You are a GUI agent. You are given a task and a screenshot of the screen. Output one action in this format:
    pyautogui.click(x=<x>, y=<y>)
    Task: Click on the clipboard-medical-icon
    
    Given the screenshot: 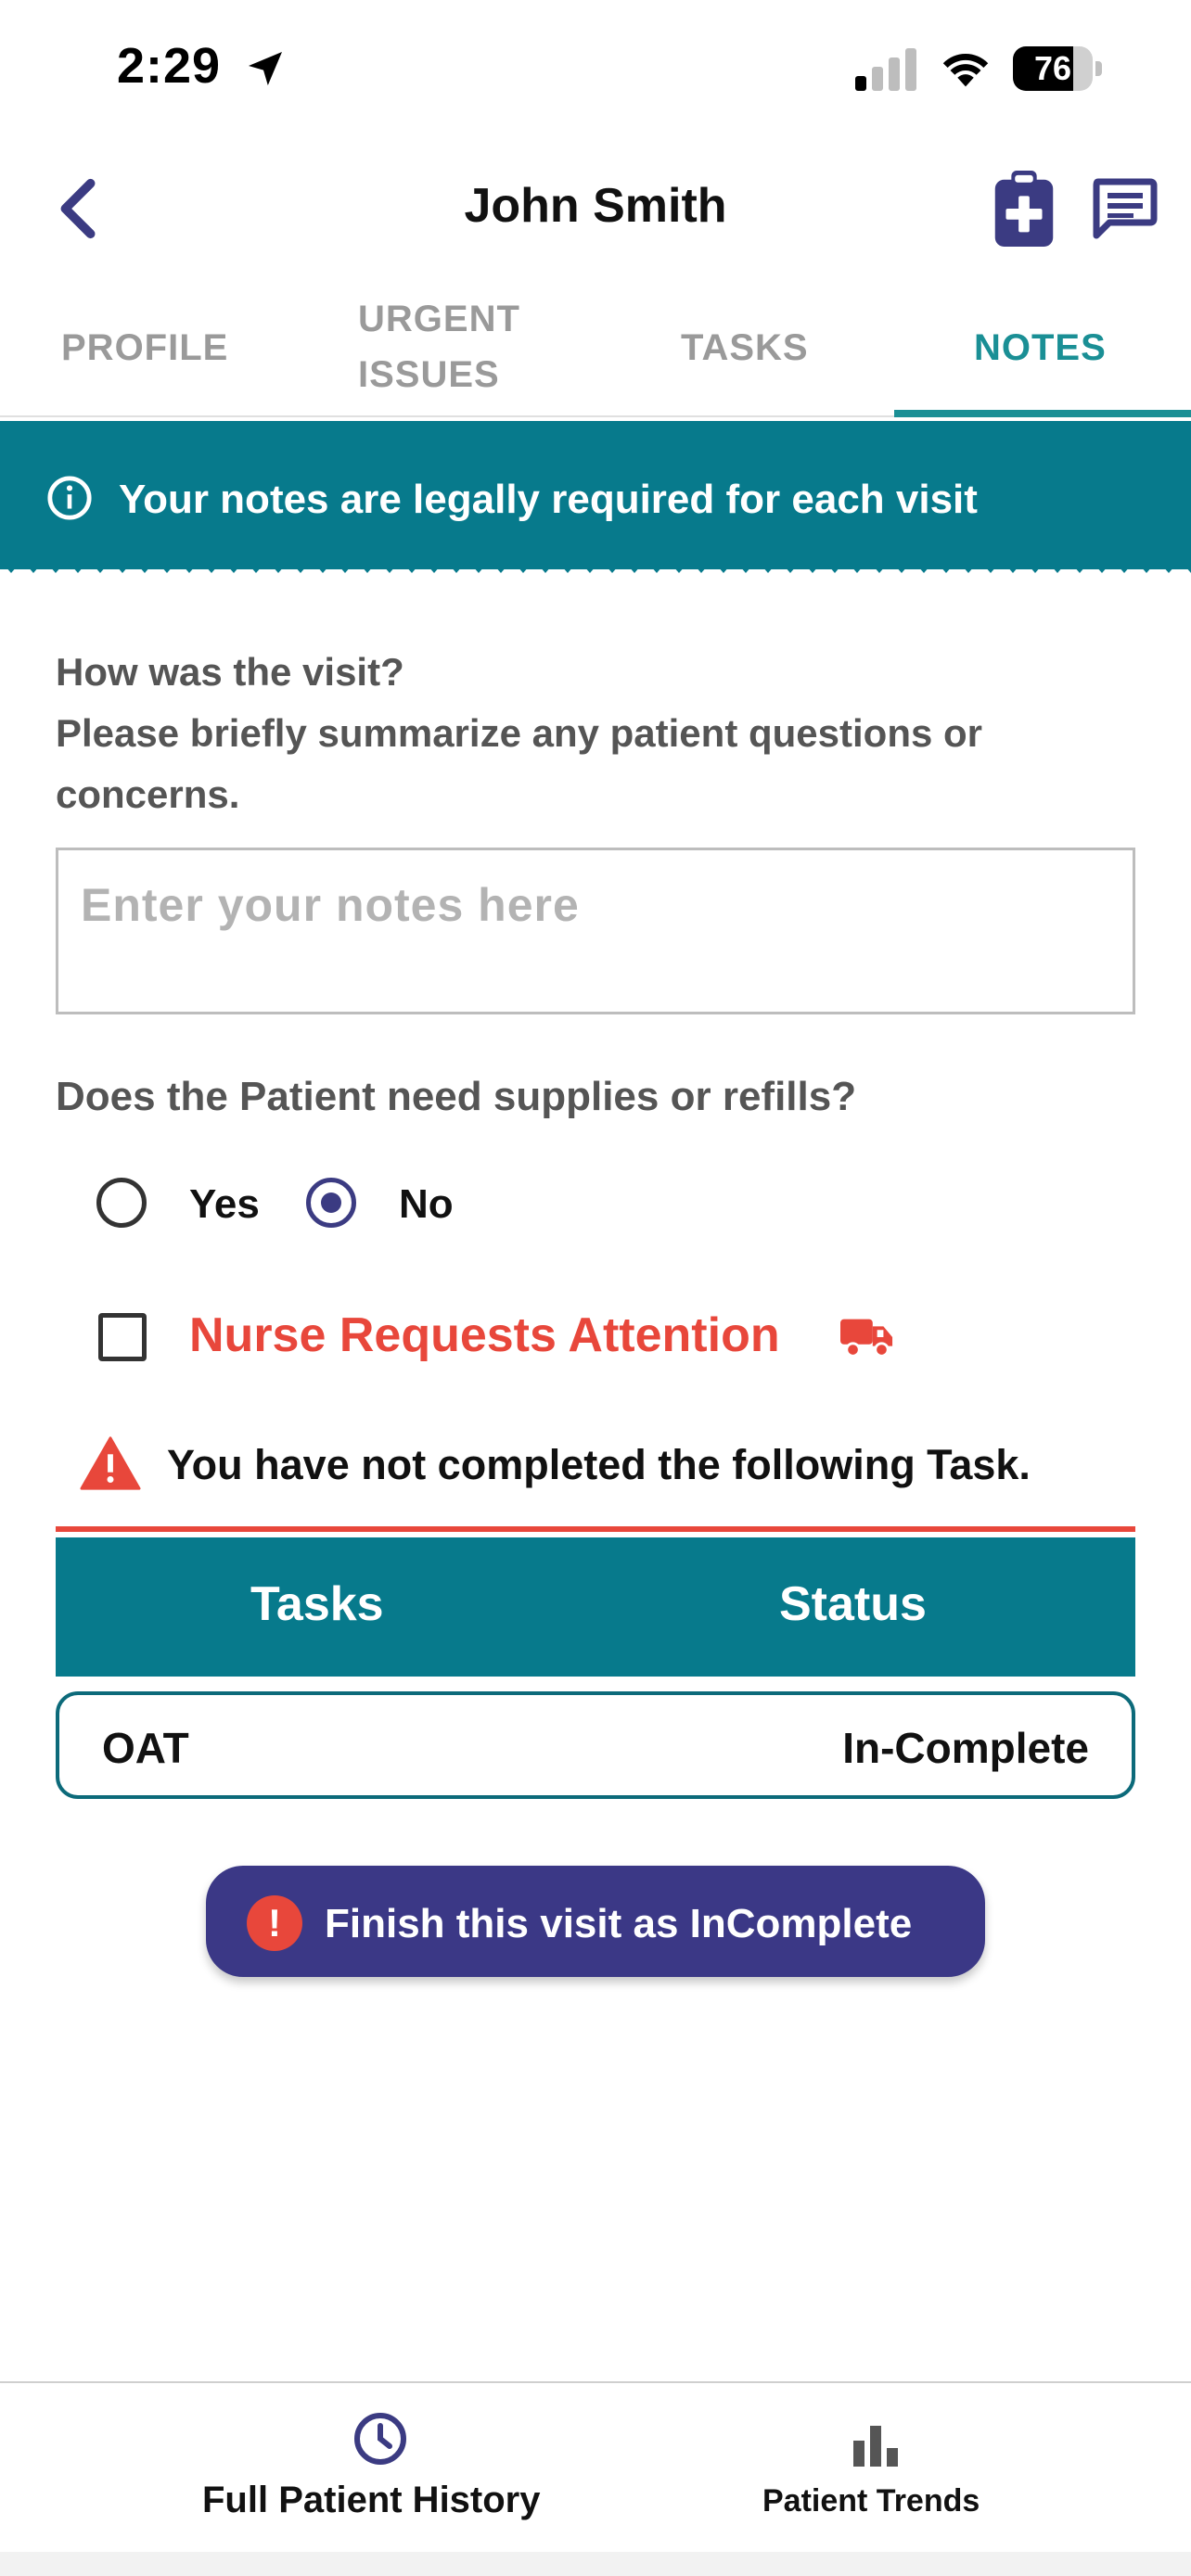 What is the action you would take?
    pyautogui.click(x=1024, y=209)
    